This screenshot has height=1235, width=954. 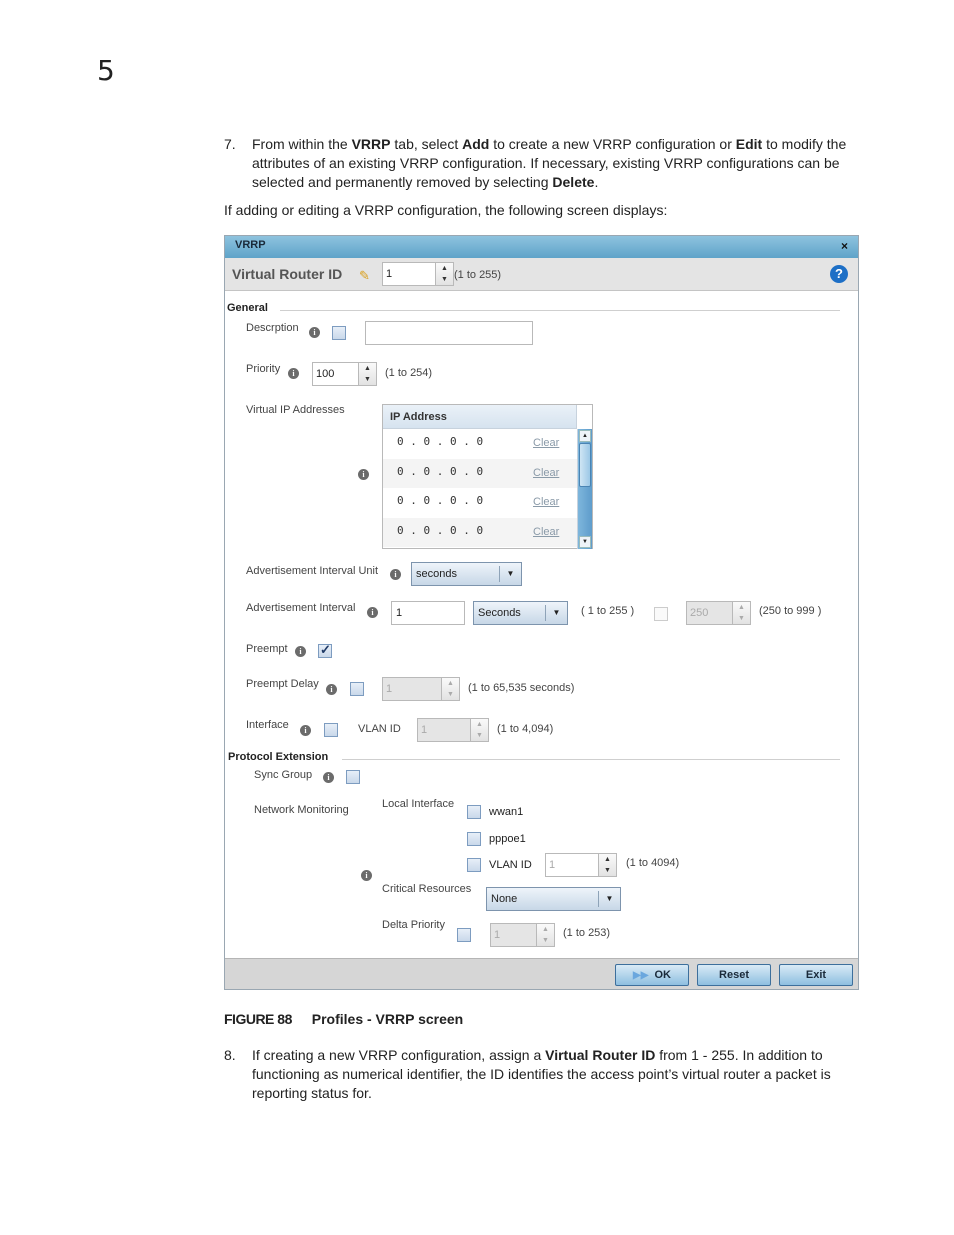 I want to click on ok-button: ▶▶ OK, so click(x=652, y=975).